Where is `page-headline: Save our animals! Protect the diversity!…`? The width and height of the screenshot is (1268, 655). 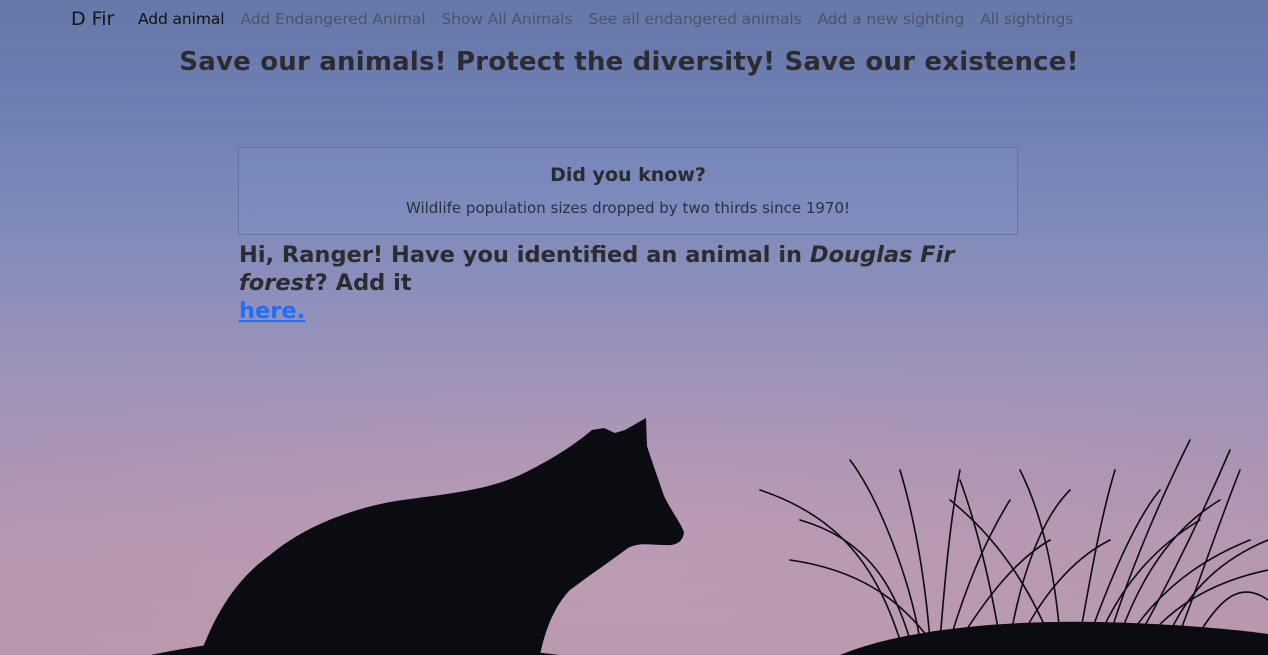
page-headline: Save our animals! Protect the diversity!… is located at coordinates (629, 62).